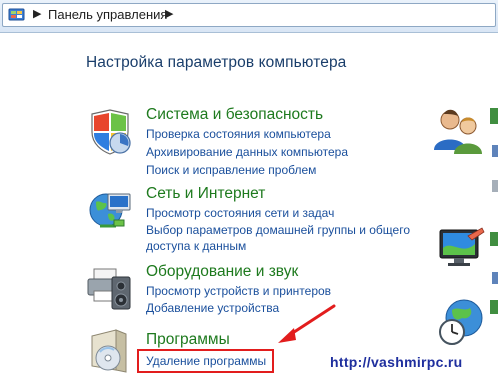 This screenshot has height=387, width=498. What do you see at coordinates (247, 152) in the screenshot?
I see `link-backup-computer: Архивирование данных компьютера` at bounding box center [247, 152].